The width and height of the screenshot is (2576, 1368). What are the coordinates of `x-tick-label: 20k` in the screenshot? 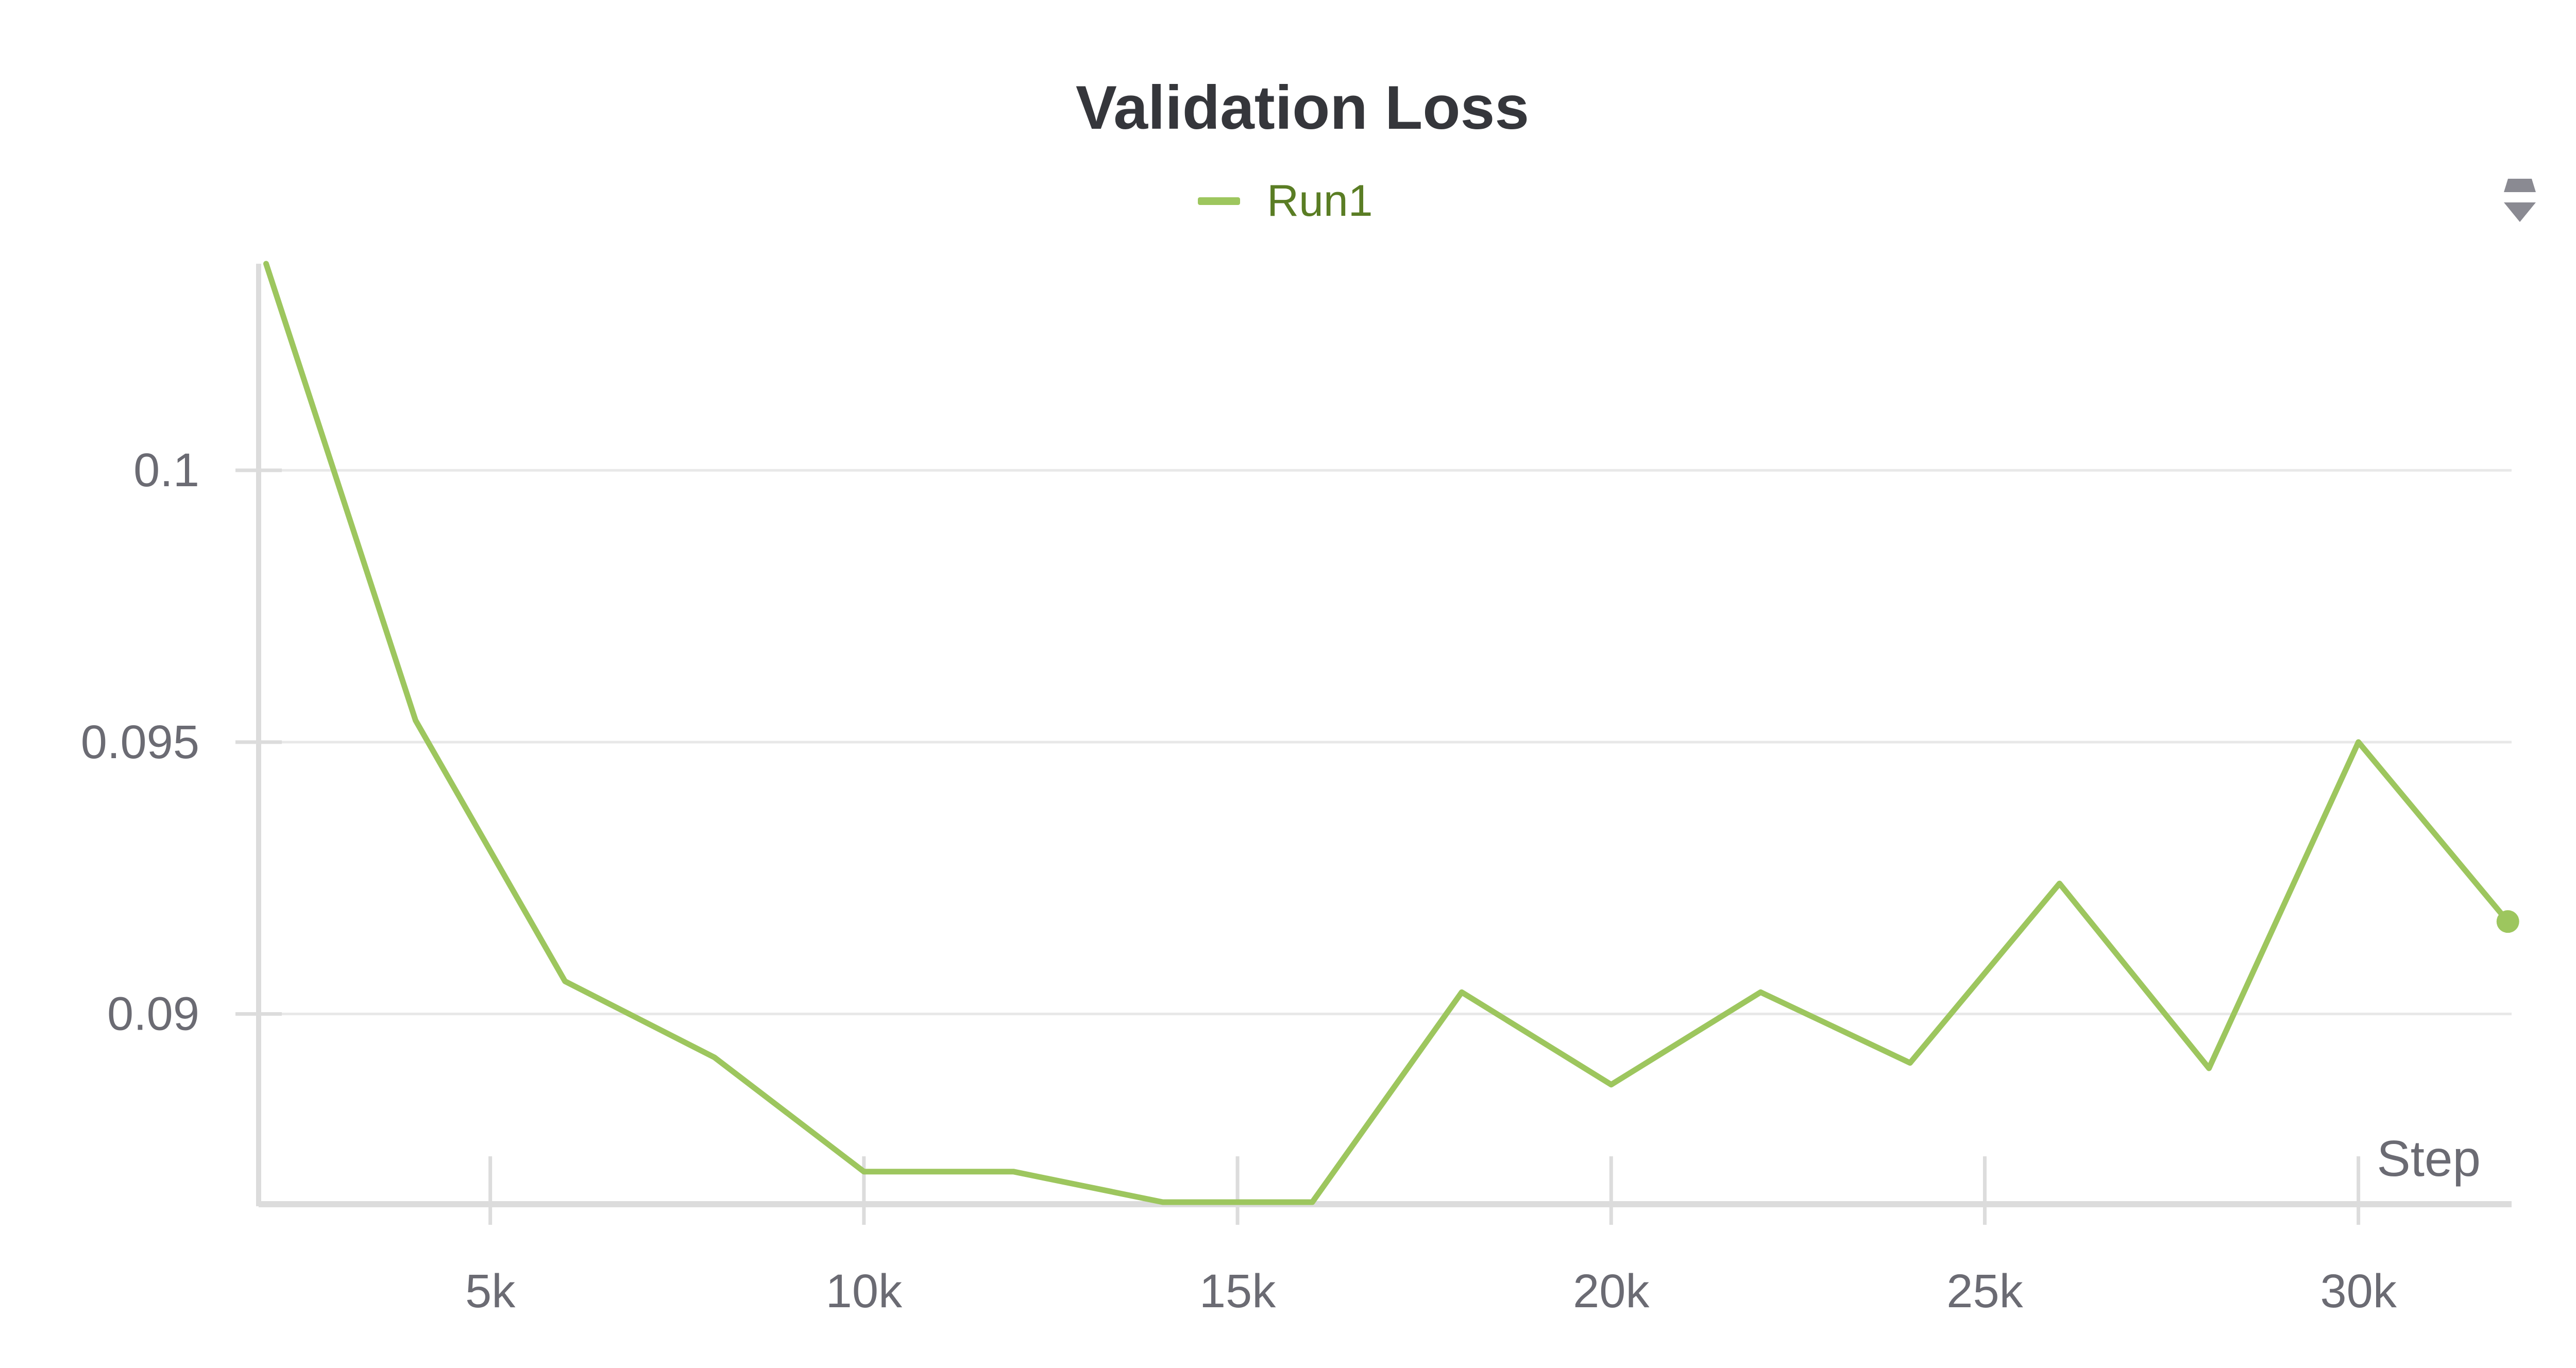 It's located at (1612, 1291).